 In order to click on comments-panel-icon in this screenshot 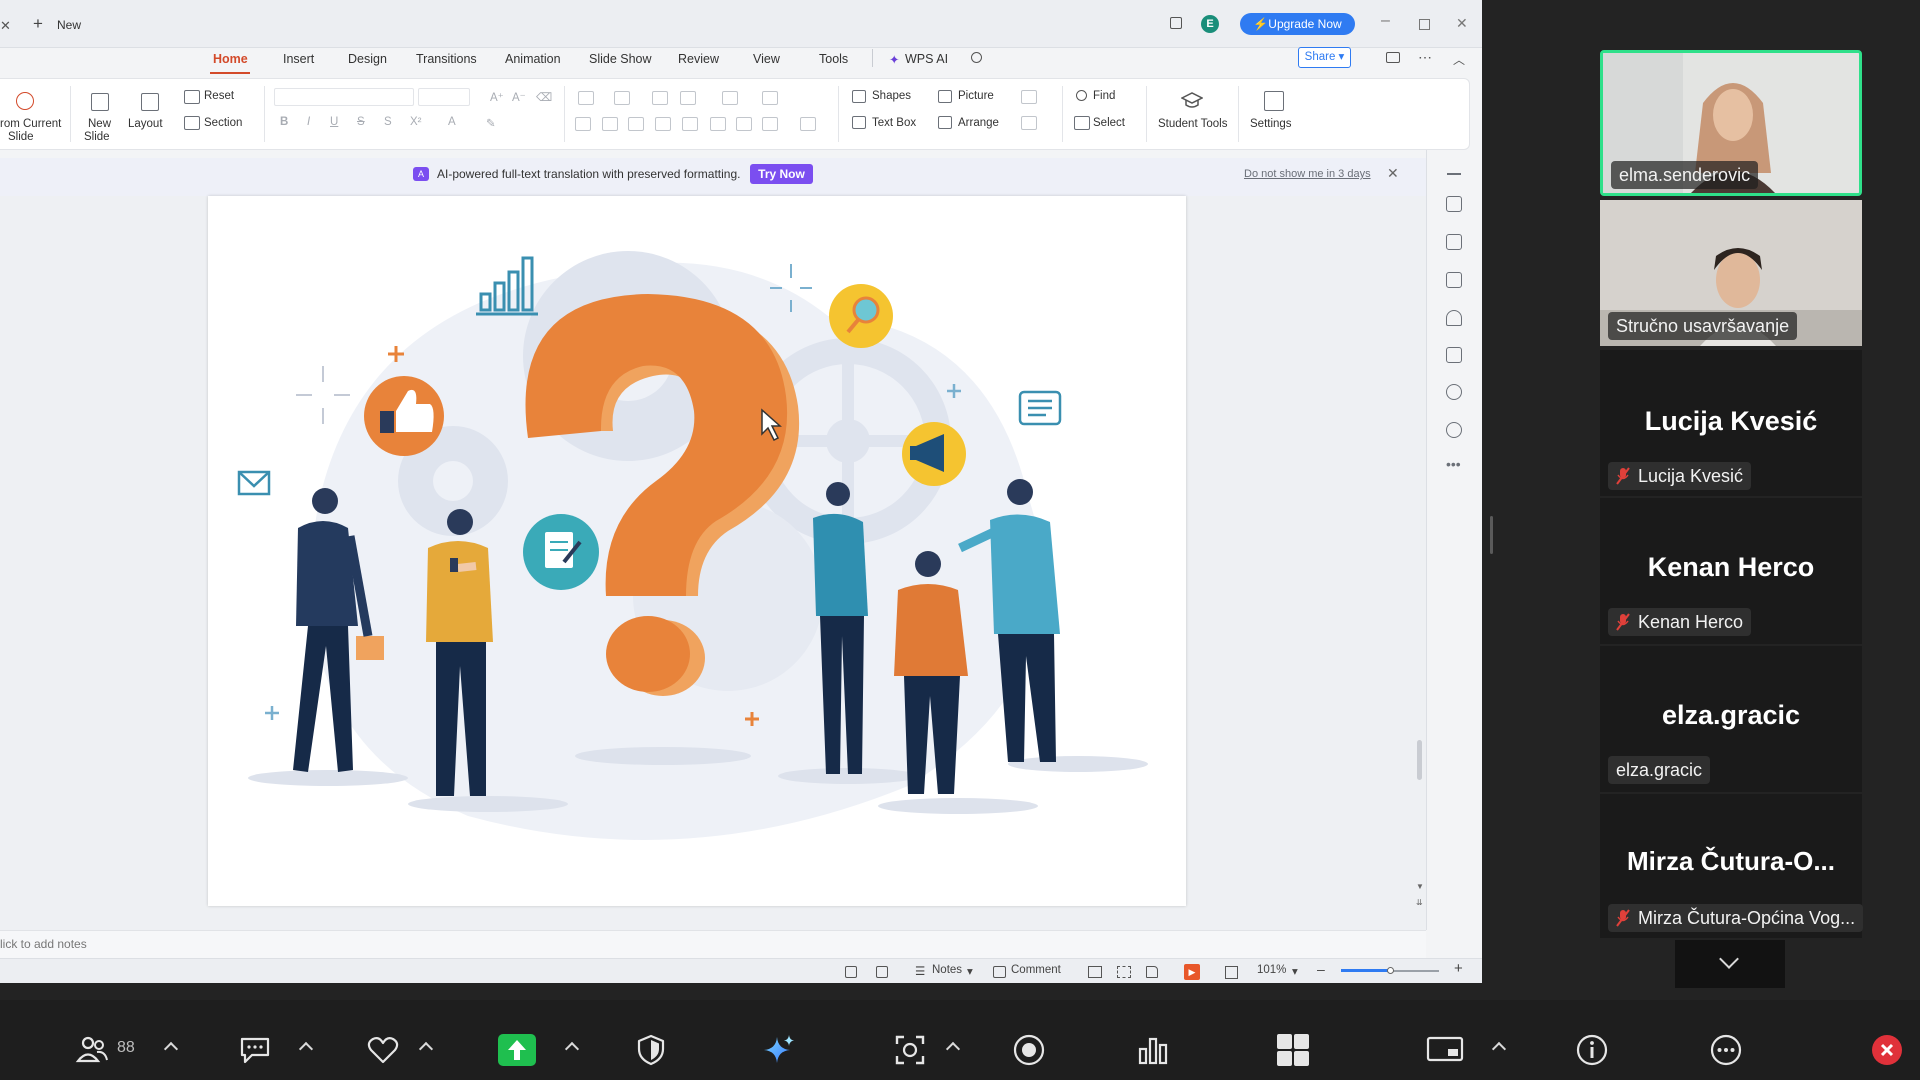, I will do `click(1393, 57)`.